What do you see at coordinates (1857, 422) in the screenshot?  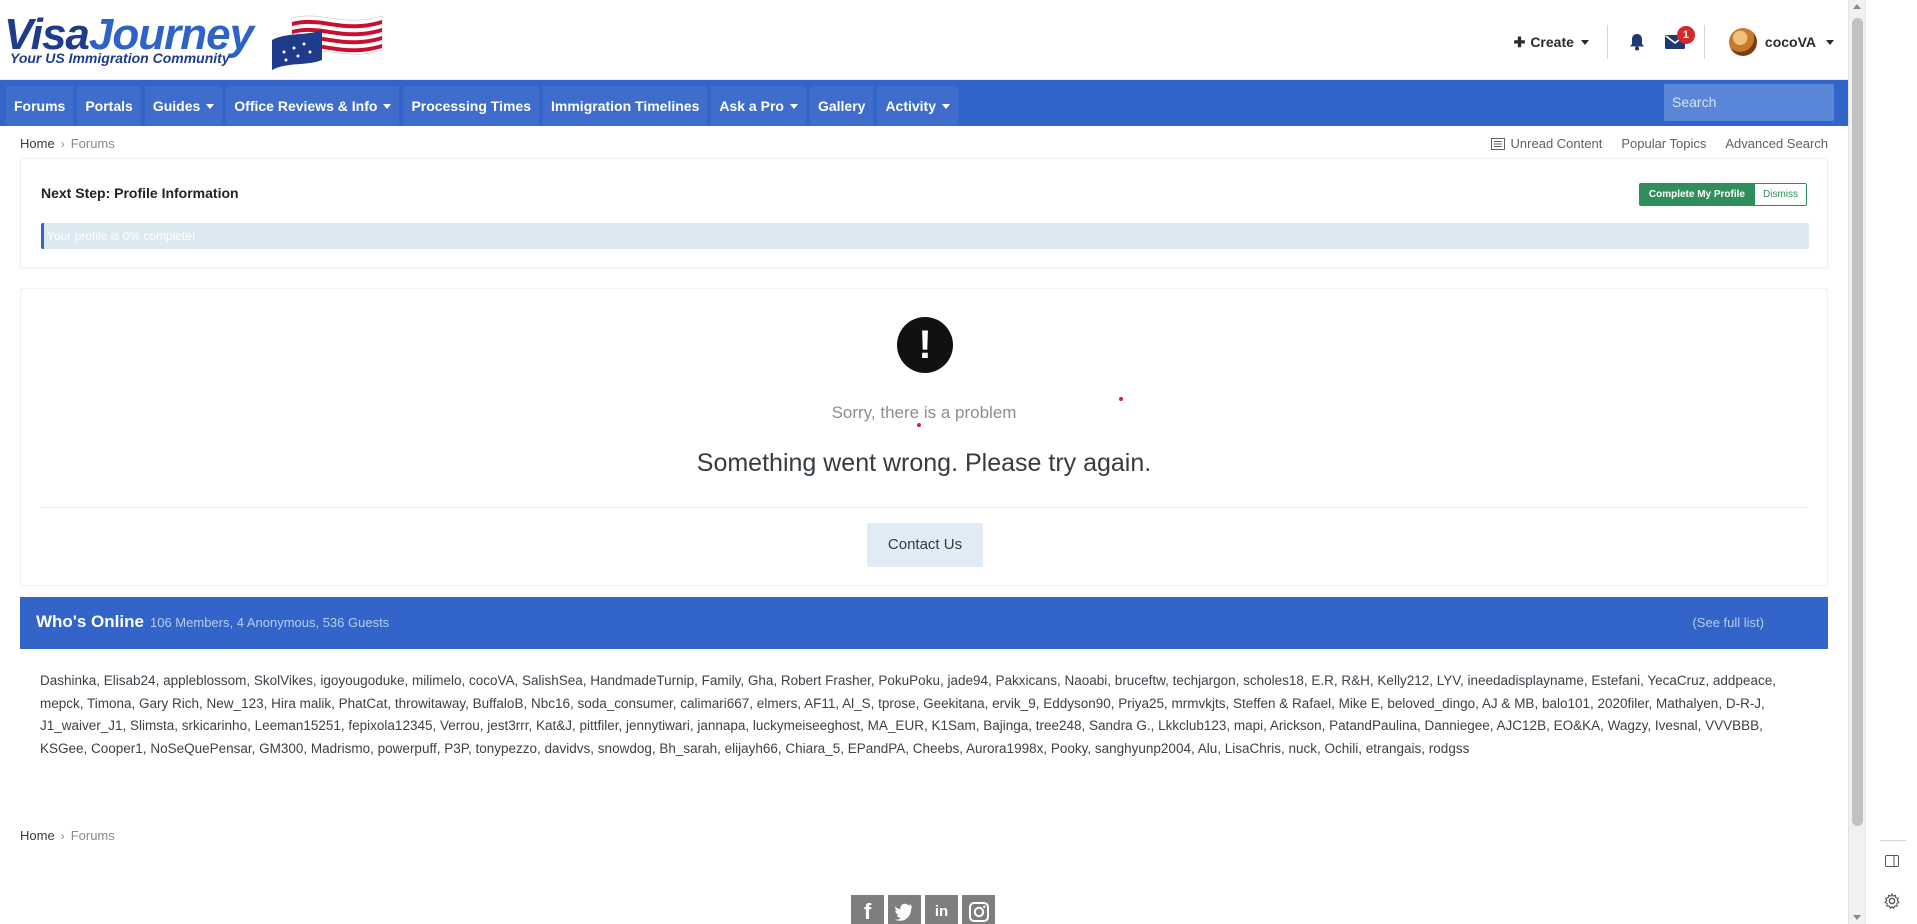 I see `scroll-thumb` at bounding box center [1857, 422].